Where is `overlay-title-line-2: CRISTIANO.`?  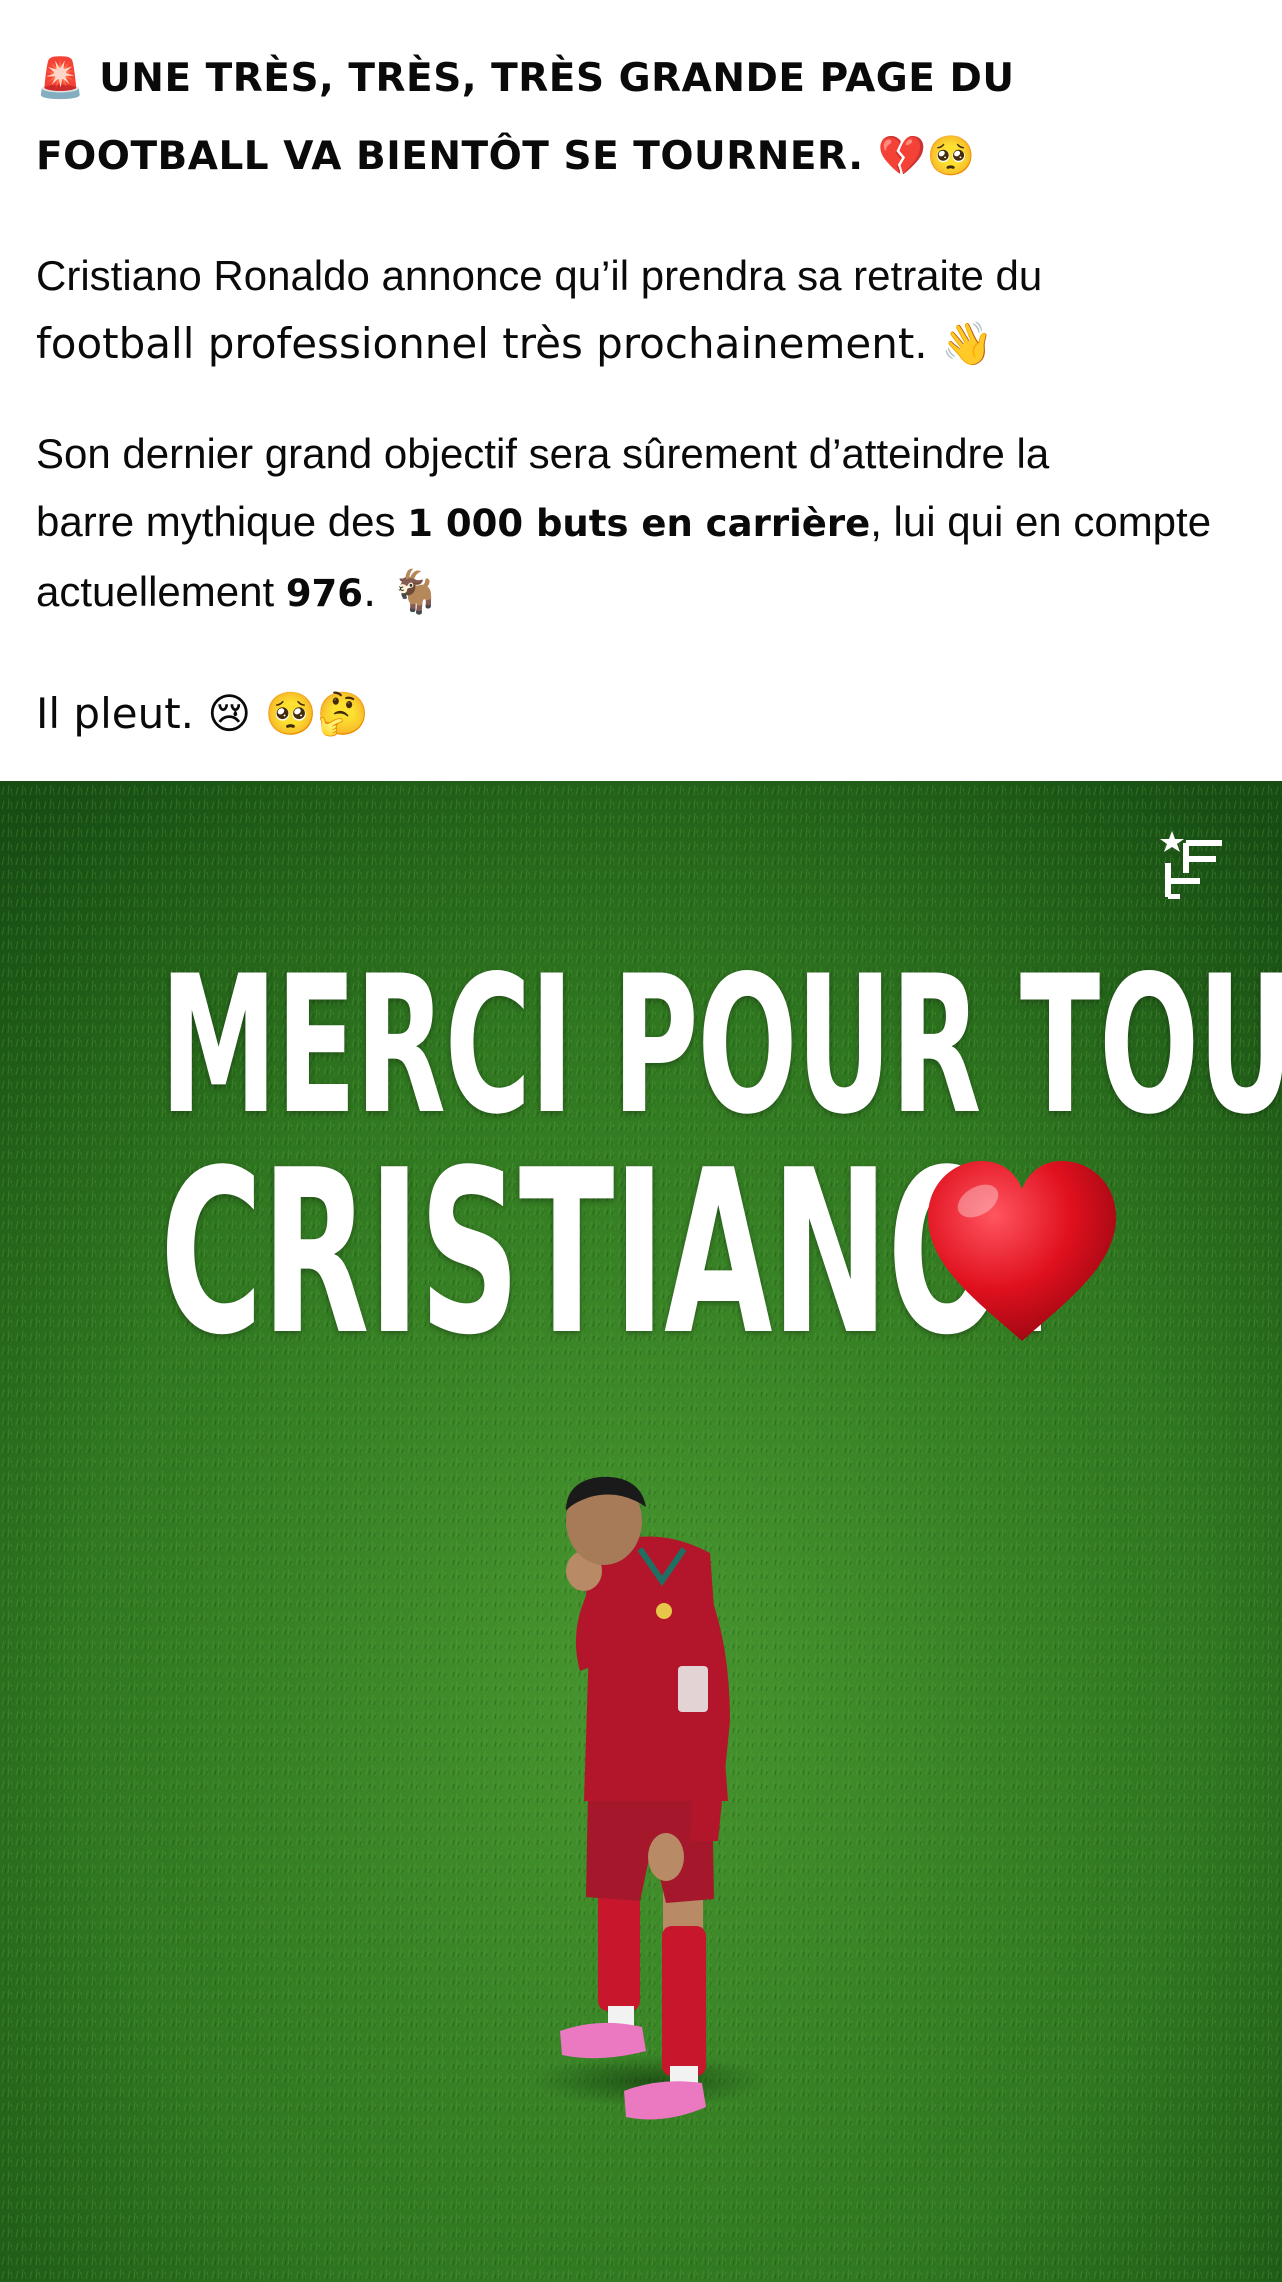 overlay-title-line-2: CRISTIANO. is located at coordinates (607, 1253).